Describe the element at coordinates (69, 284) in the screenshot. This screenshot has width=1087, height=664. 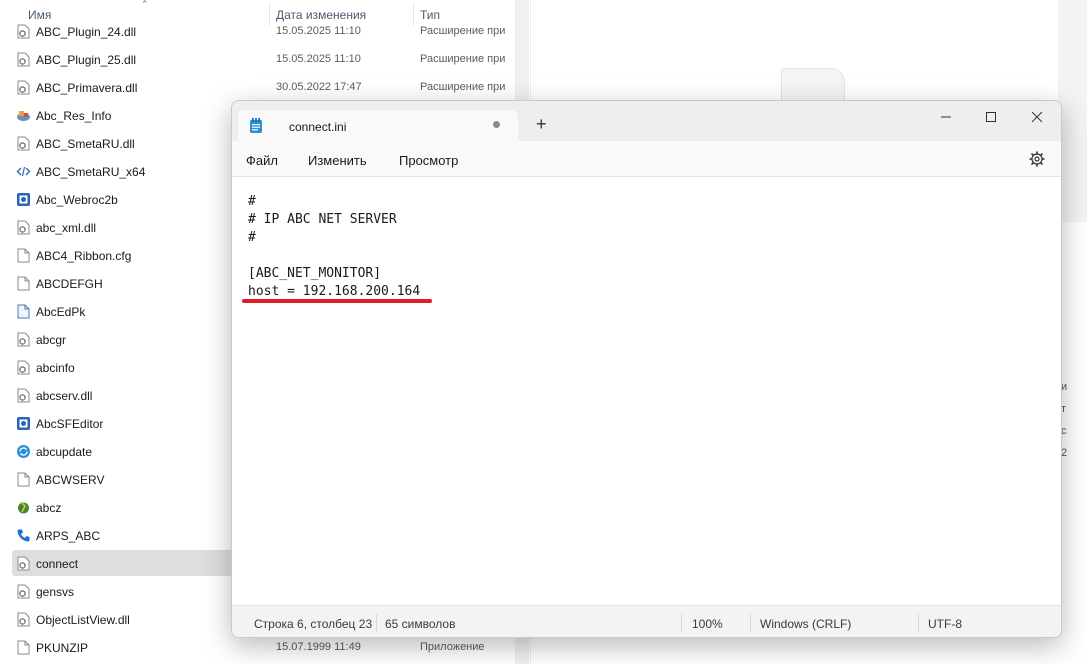
I see `file-name: ABCDEFGH` at that location.